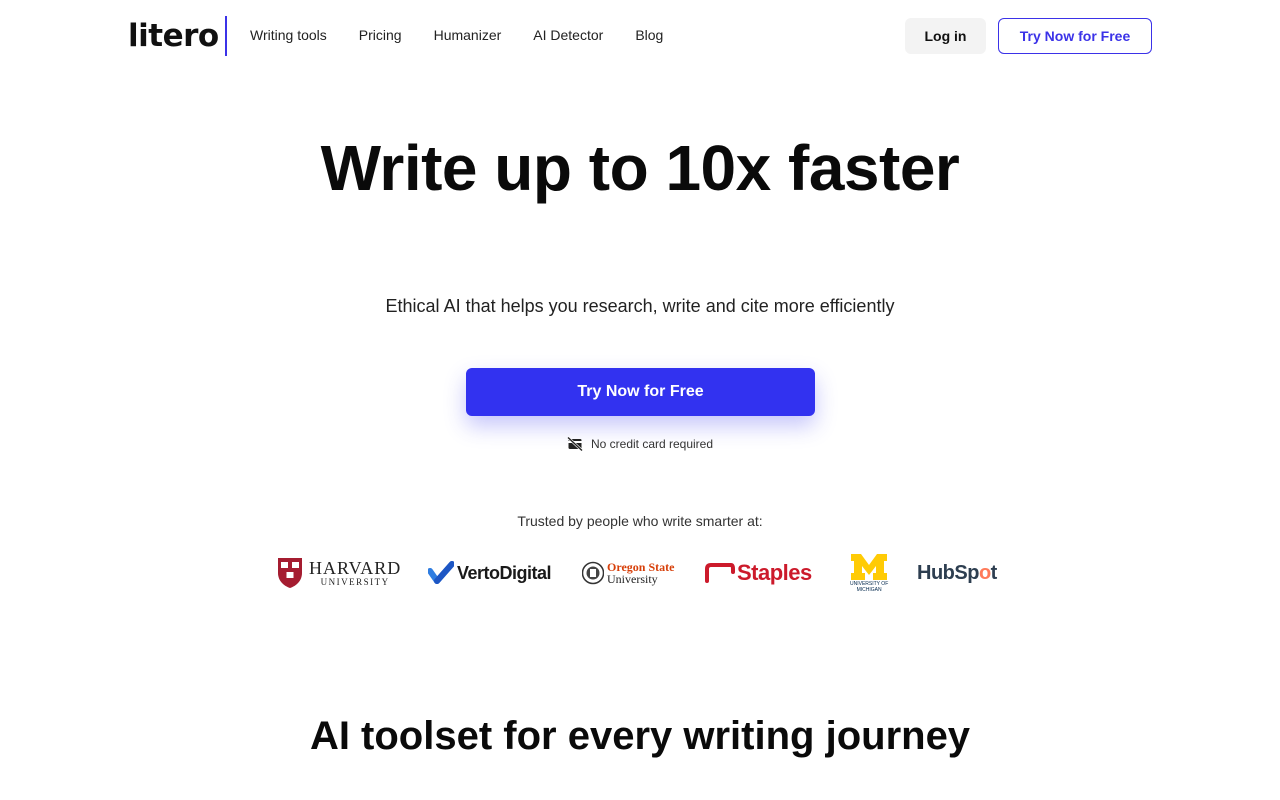 This screenshot has height=800, width=1280. Describe the element at coordinates (288, 35) in the screenshot. I see `nav-writing-tools: Writing tools` at that location.